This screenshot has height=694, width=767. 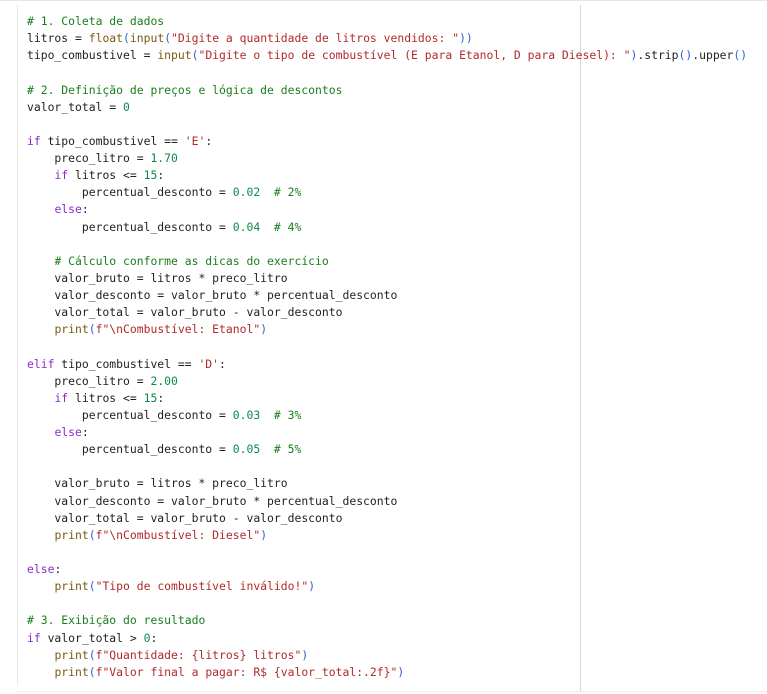 What do you see at coordinates (287, 192) in the screenshot?
I see `comment-token: # 2%` at bounding box center [287, 192].